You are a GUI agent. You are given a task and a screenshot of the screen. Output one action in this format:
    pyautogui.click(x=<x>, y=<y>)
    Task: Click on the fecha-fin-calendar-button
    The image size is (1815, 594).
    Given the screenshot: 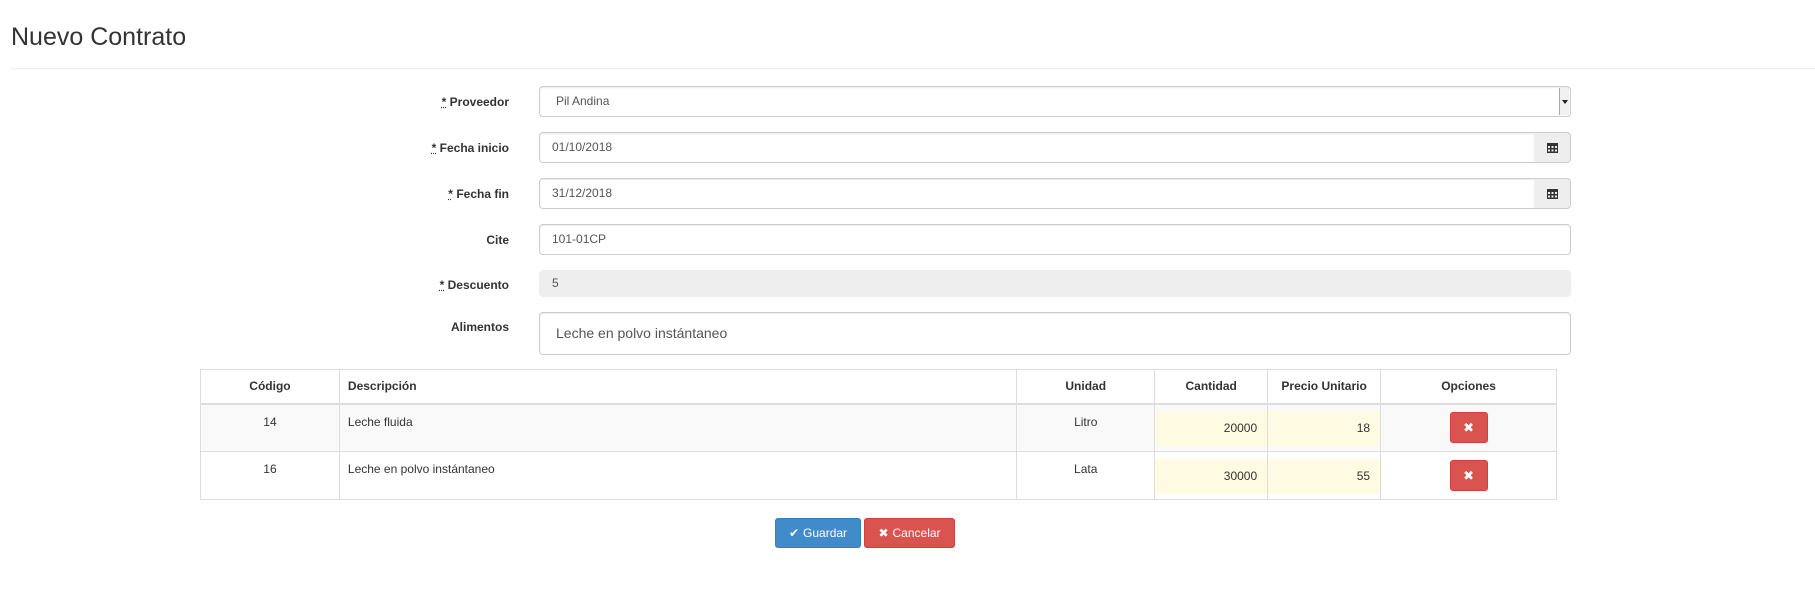 What is the action you would take?
    pyautogui.click(x=1552, y=193)
    